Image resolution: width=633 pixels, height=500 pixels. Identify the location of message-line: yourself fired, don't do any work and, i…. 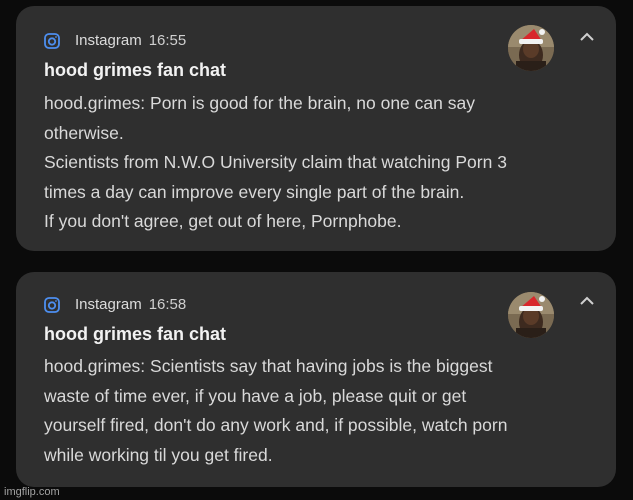
(276, 425).